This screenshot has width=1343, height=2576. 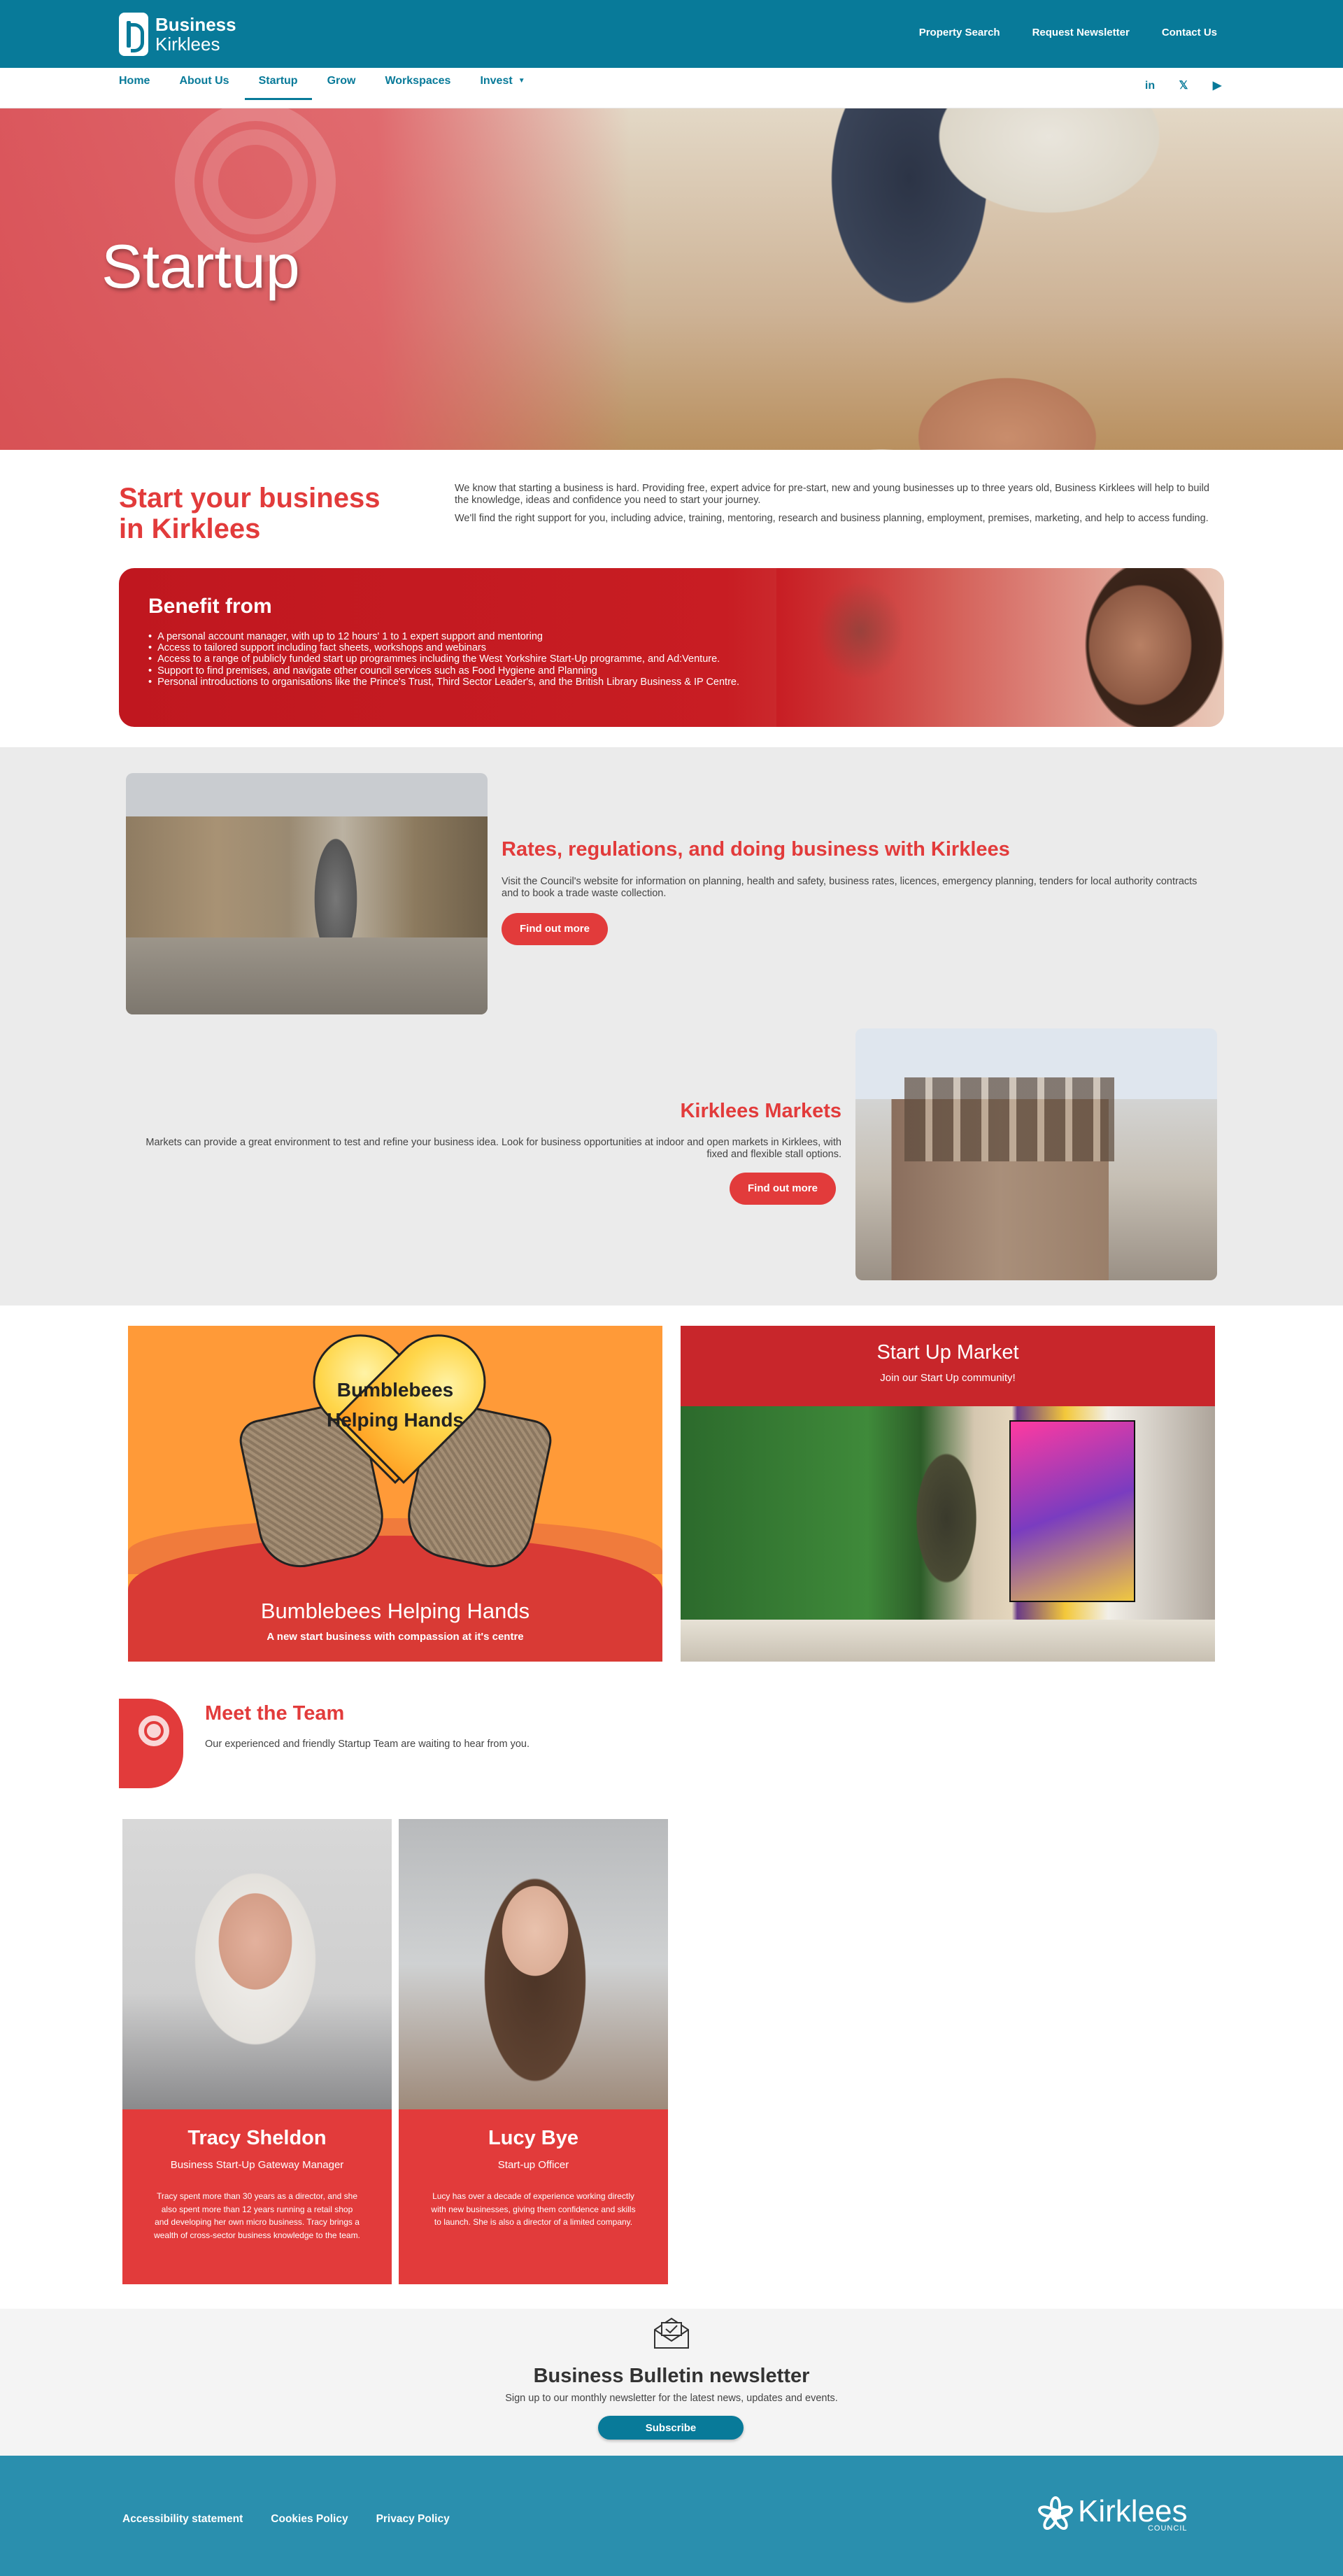 I want to click on hero-swirl-decoration-inner, so click(x=256, y=181).